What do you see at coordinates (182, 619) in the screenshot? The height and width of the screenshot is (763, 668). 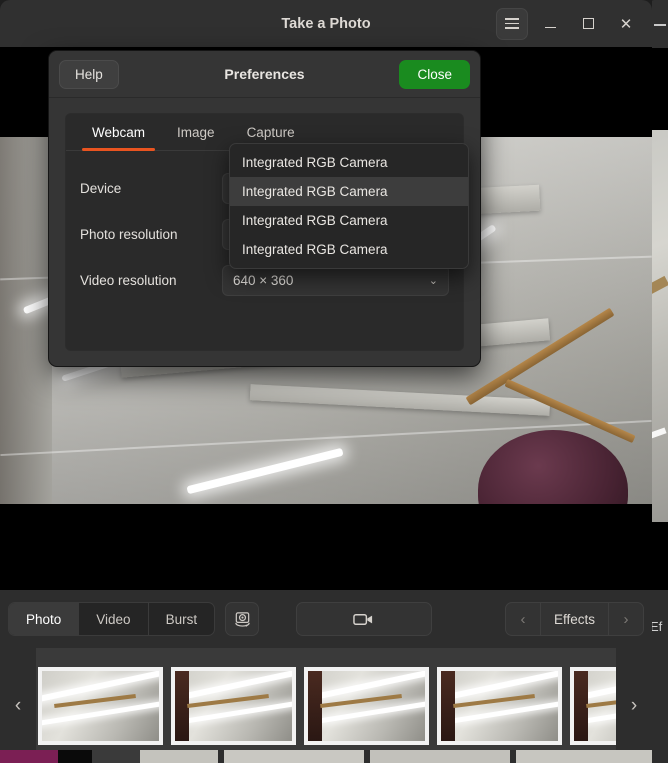 I see `mode-burst-button: Burst` at bounding box center [182, 619].